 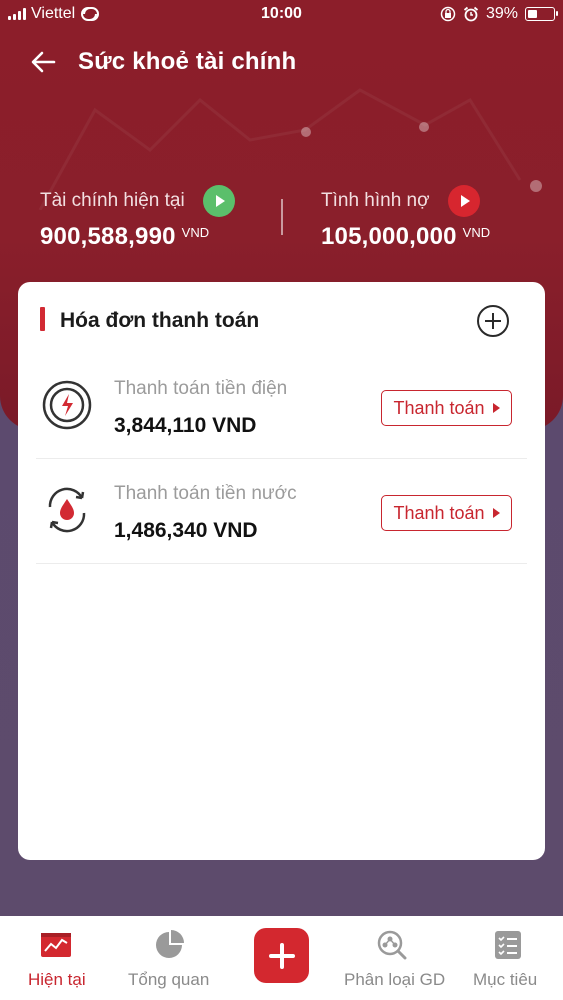 I want to click on tab-label: Phân loại GD, so click(x=395, y=979).